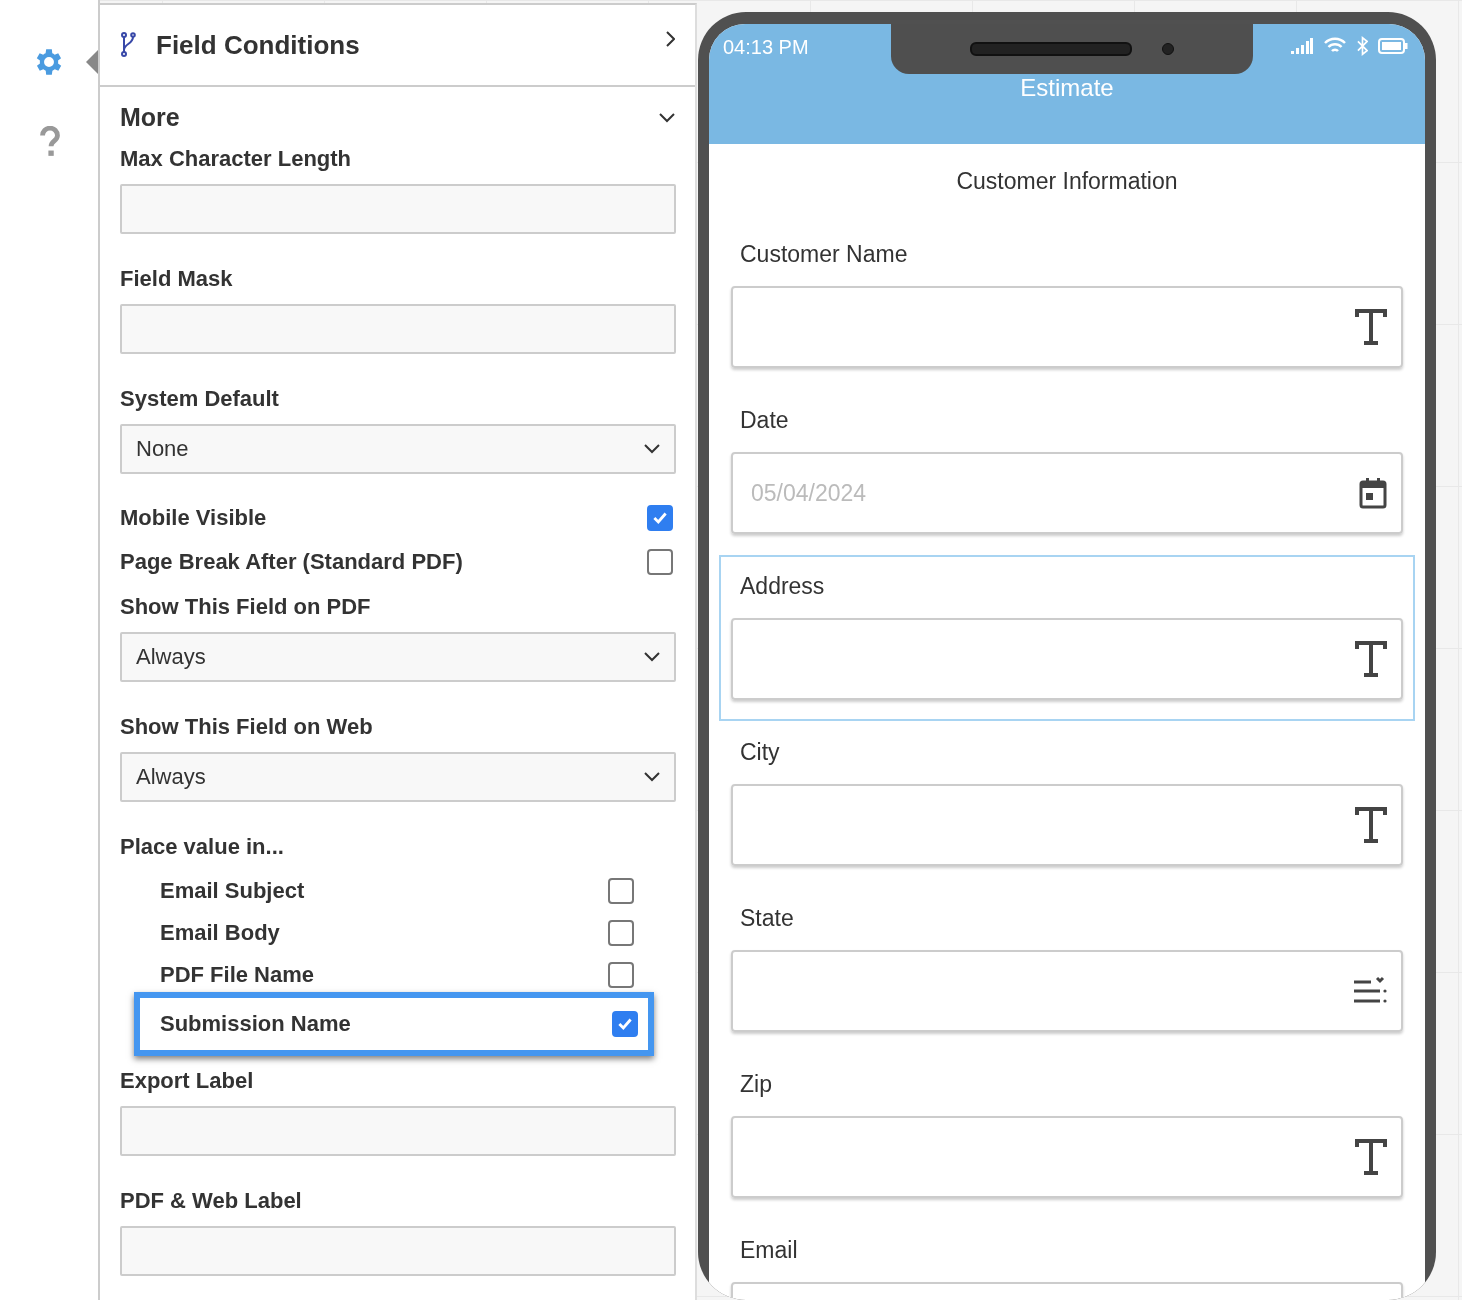 The height and width of the screenshot is (1300, 1462). What do you see at coordinates (211, 1201) in the screenshot?
I see `setting-label: PDF & Web Label` at bounding box center [211, 1201].